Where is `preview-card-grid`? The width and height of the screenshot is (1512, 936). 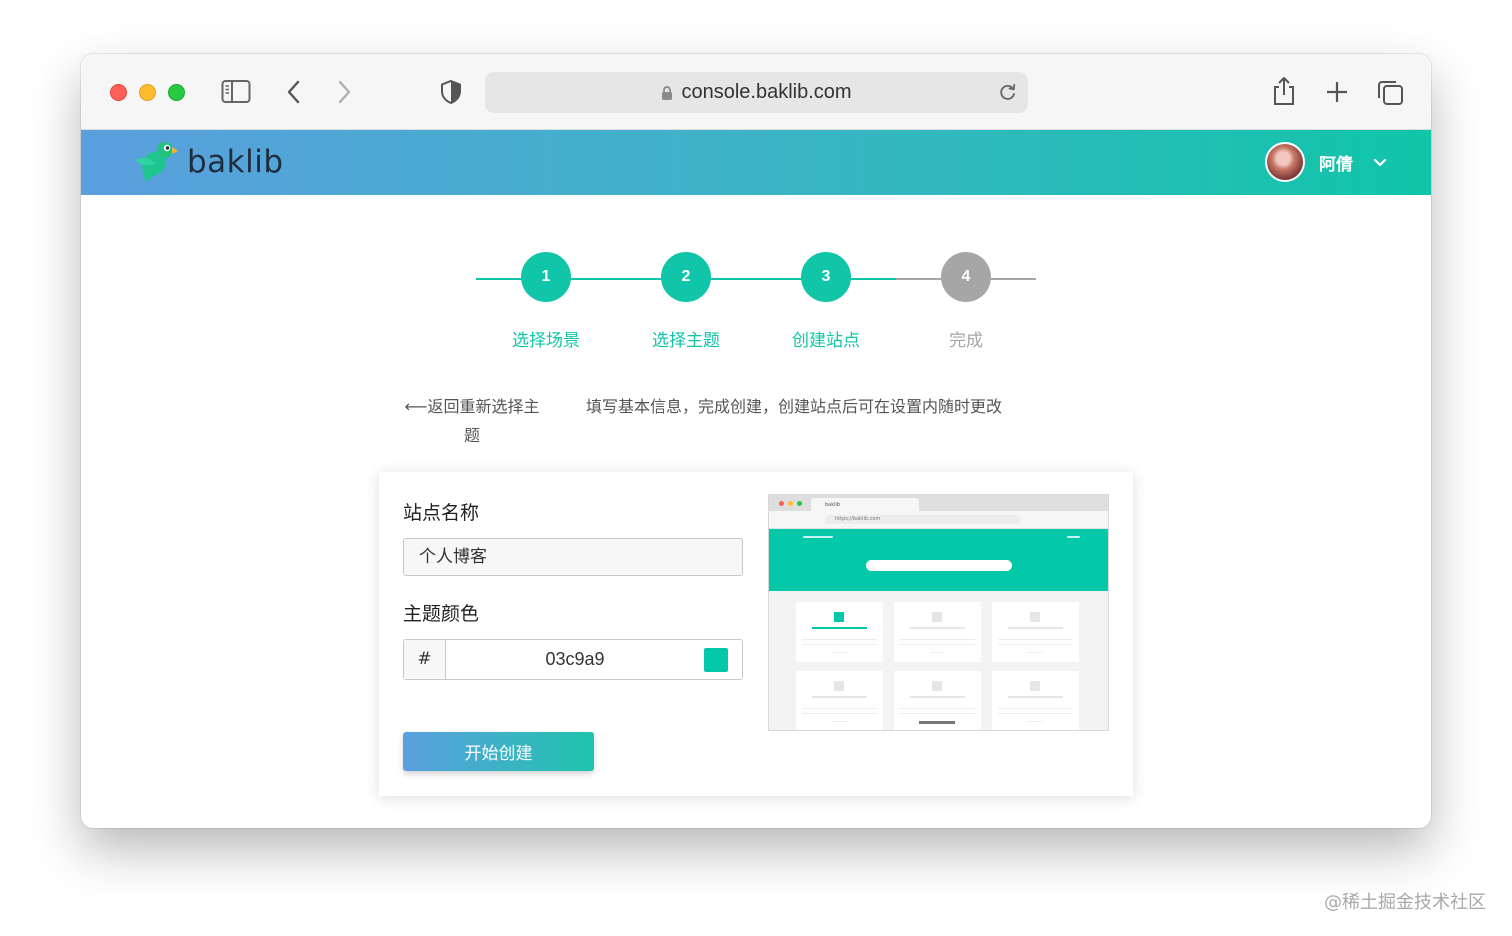 preview-card-grid is located at coordinates (938, 660).